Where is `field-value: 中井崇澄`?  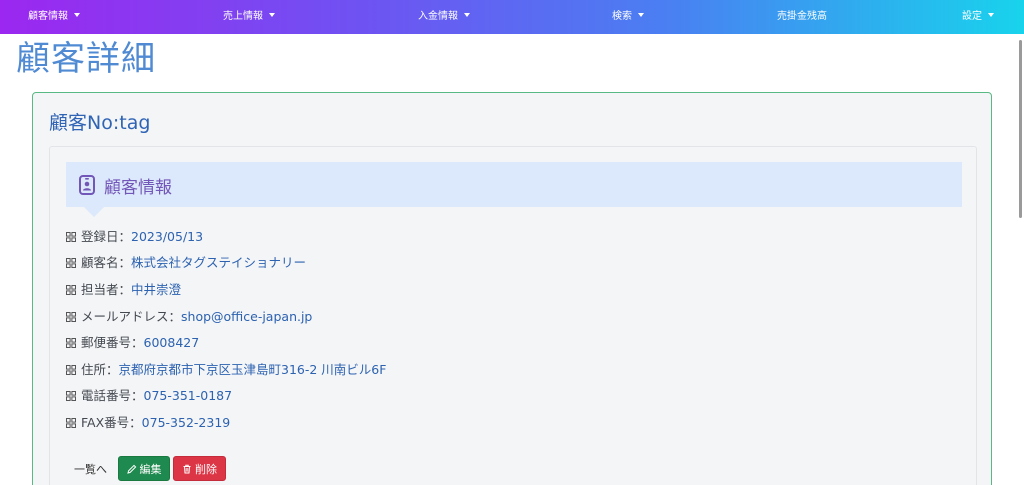
field-value: 中井崇澄 is located at coordinates (156, 289).